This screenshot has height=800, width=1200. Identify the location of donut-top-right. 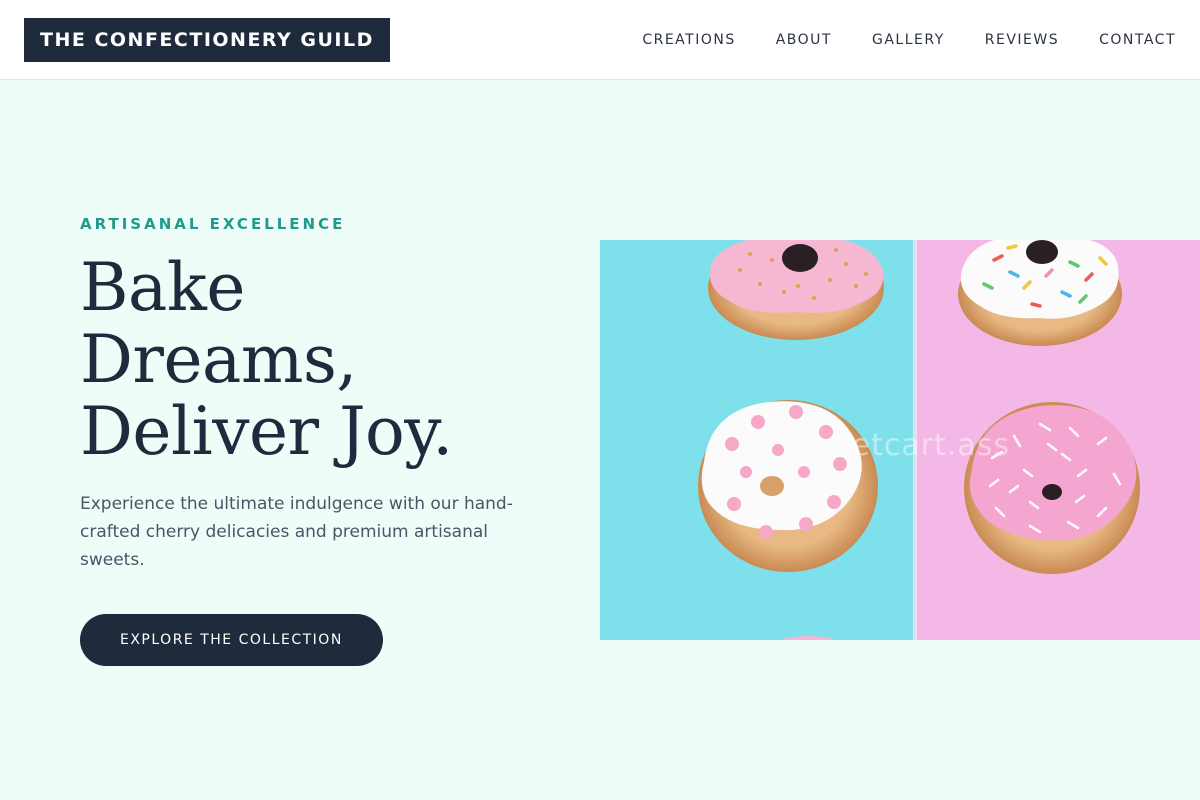
(1040, 293).